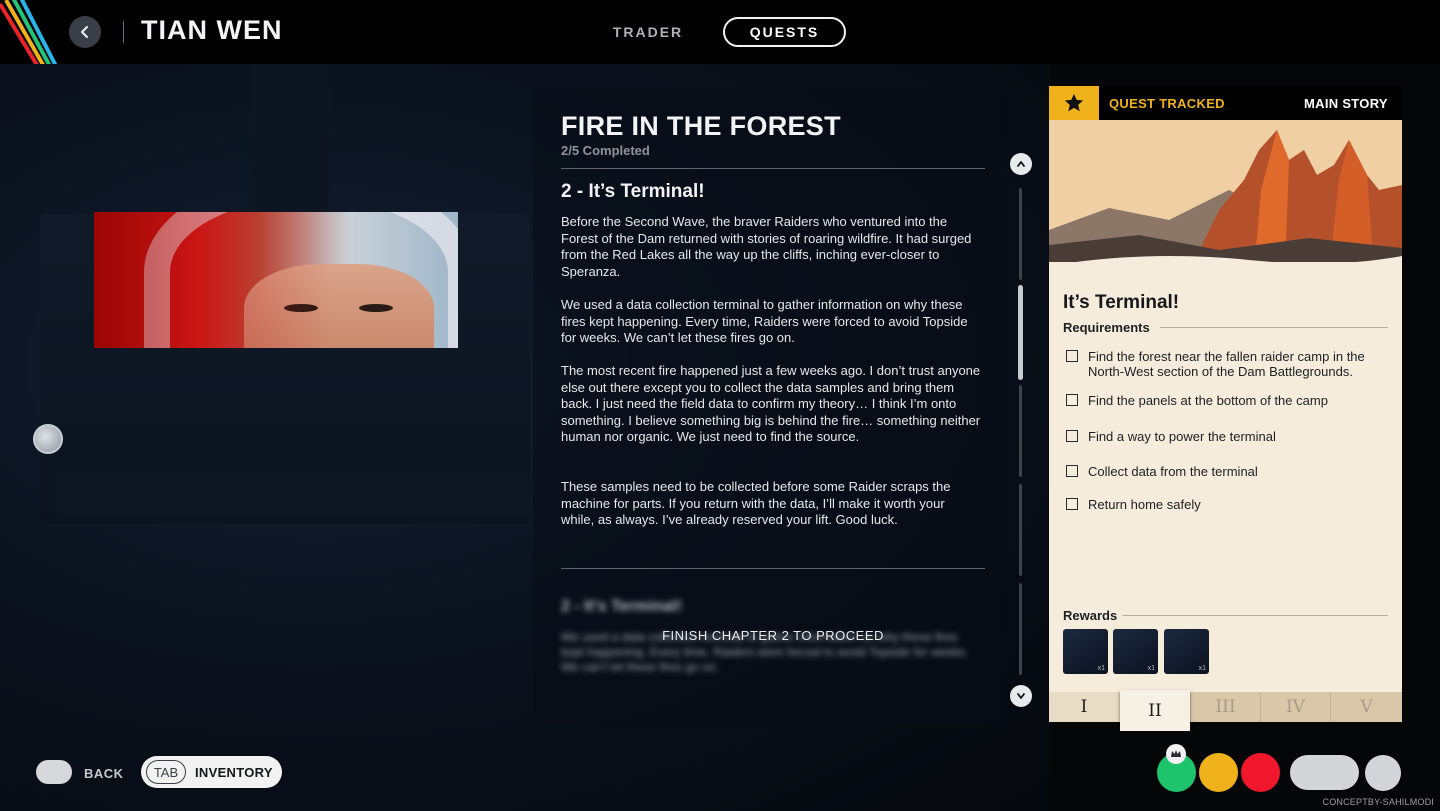 The height and width of the screenshot is (811, 1440). Describe the element at coordinates (1106, 327) in the screenshot. I see `requirements-label: Requirements` at that location.